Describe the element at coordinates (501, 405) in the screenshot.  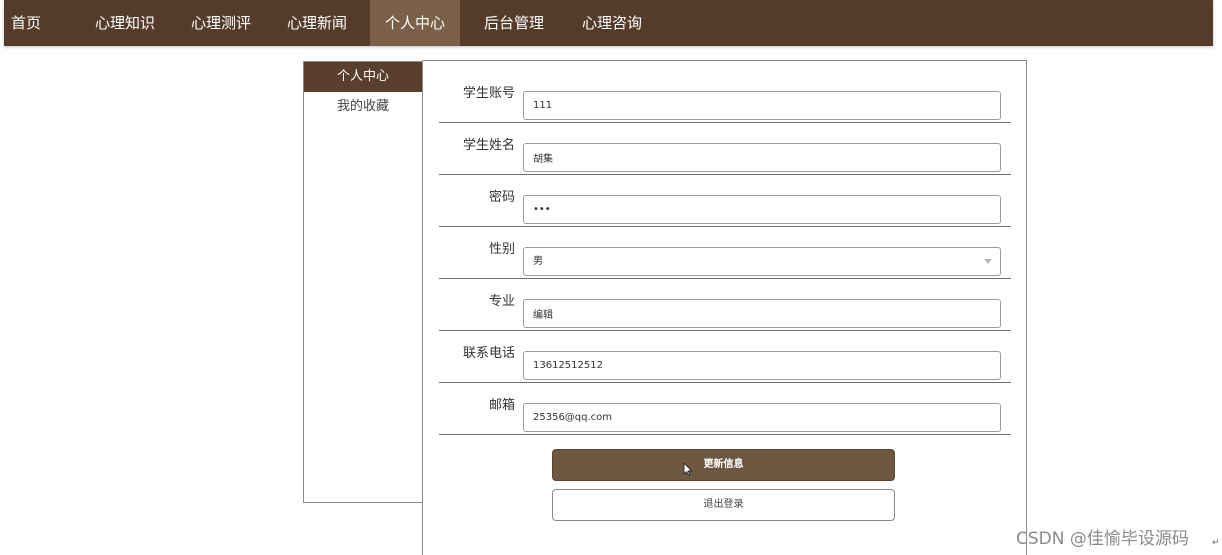
I see `email-label: 邮箱` at that location.